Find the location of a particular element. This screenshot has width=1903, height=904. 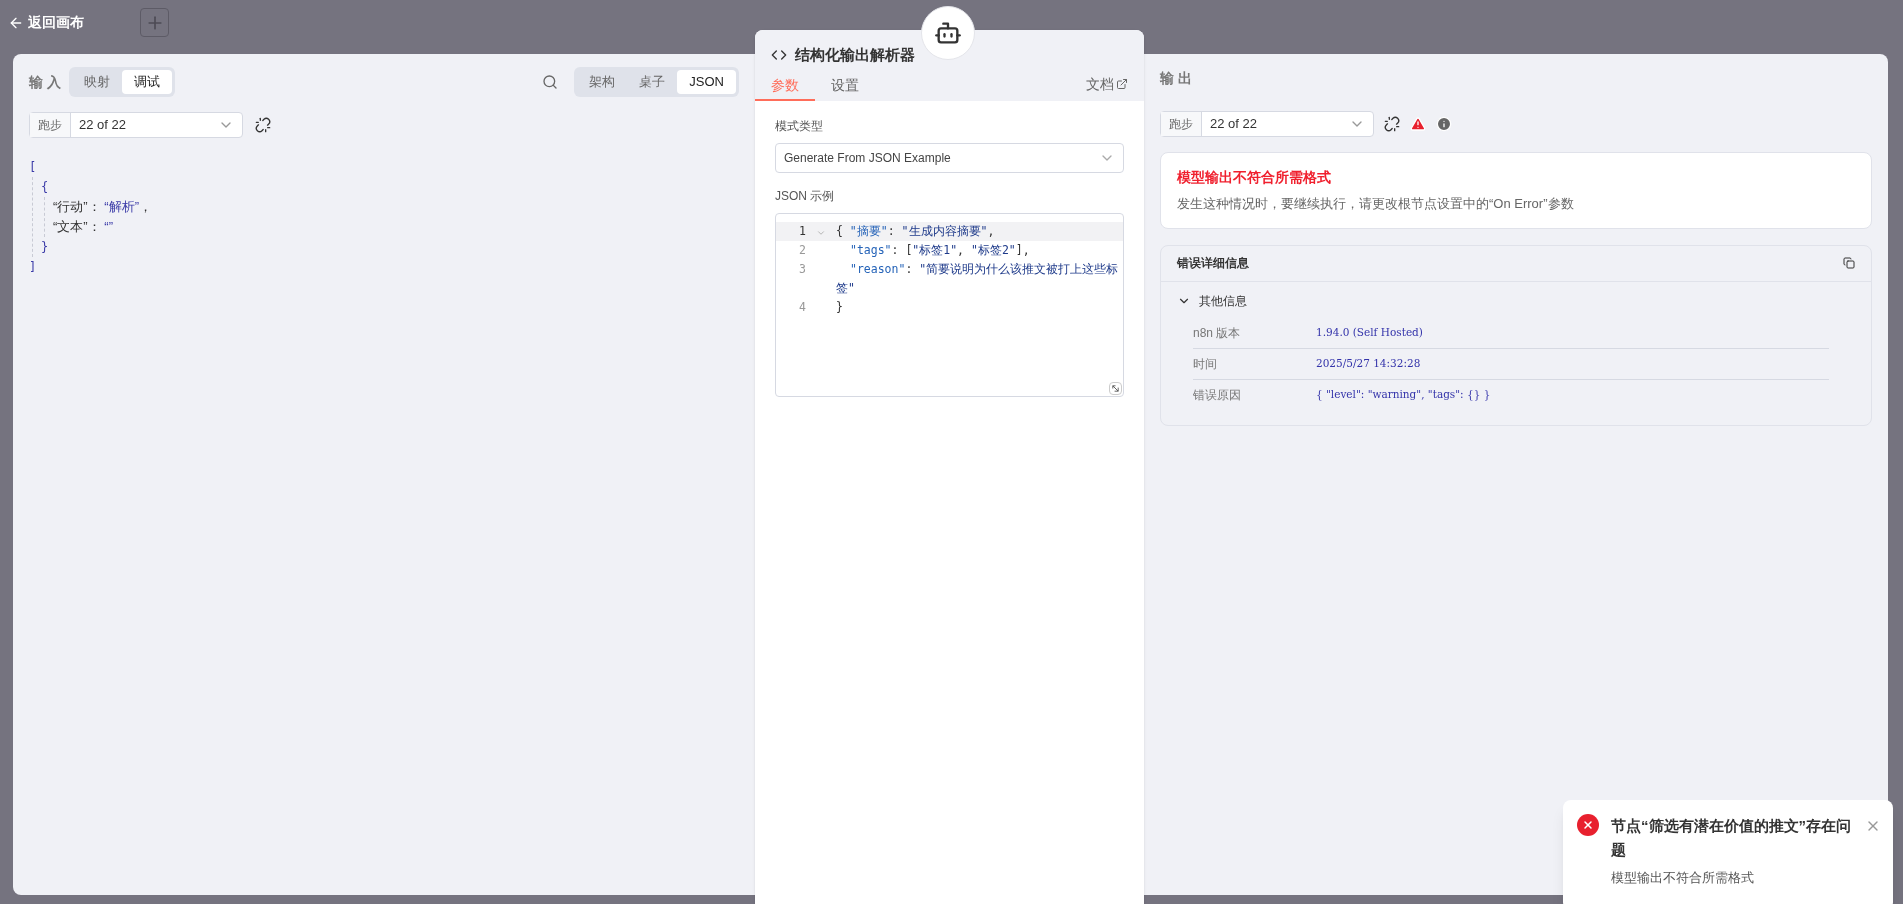

json-bracket: ] is located at coordinates (33, 267).